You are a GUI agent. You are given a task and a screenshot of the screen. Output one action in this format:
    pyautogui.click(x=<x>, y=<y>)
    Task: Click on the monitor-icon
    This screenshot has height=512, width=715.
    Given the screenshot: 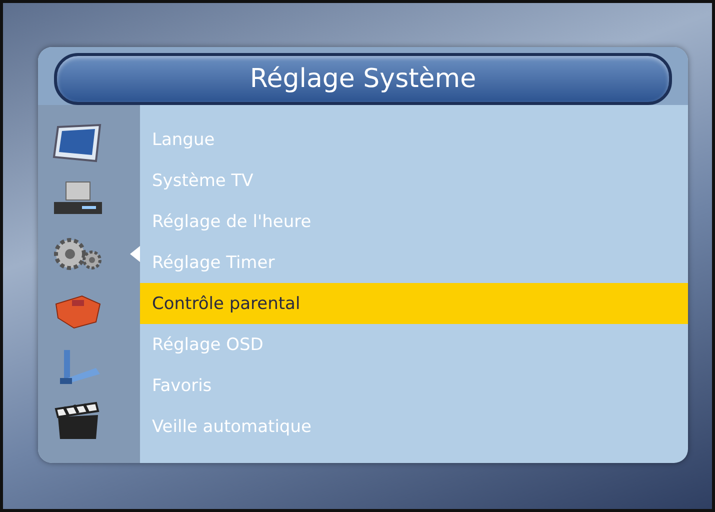 What is the action you would take?
    pyautogui.click(x=78, y=142)
    